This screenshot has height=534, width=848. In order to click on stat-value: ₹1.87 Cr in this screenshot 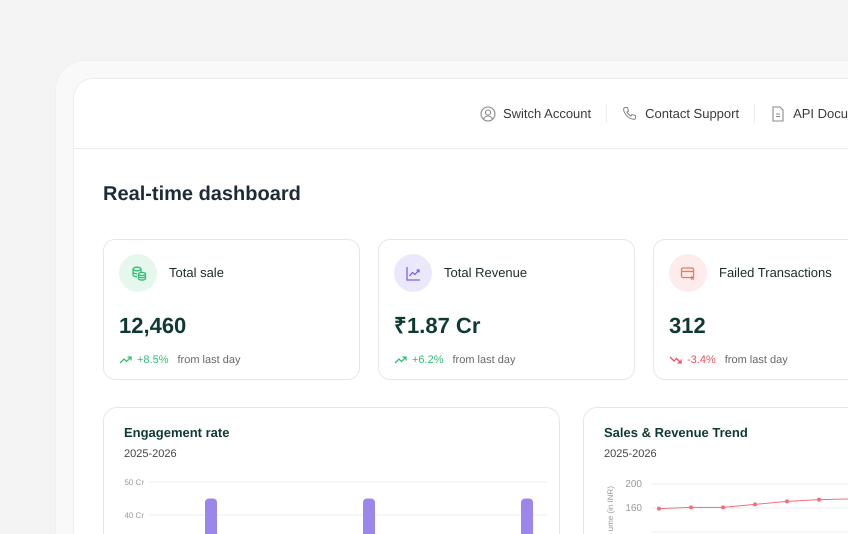, I will do `click(438, 326)`.